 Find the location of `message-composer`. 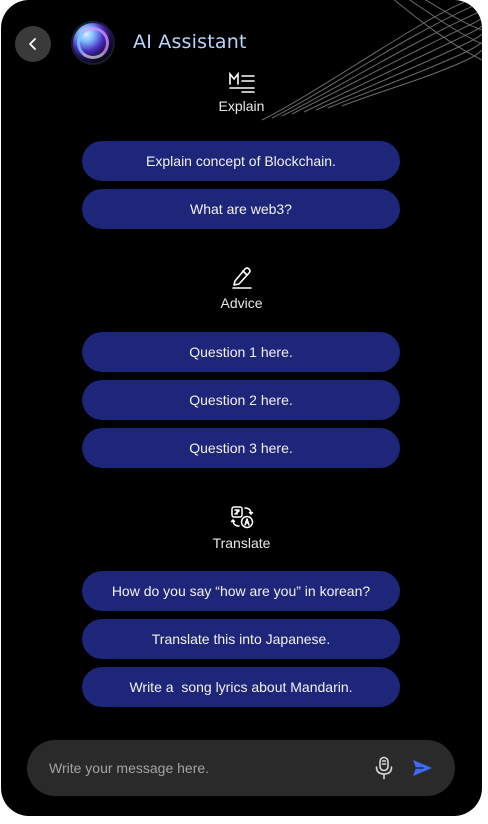

message-composer is located at coordinates (241, 768).